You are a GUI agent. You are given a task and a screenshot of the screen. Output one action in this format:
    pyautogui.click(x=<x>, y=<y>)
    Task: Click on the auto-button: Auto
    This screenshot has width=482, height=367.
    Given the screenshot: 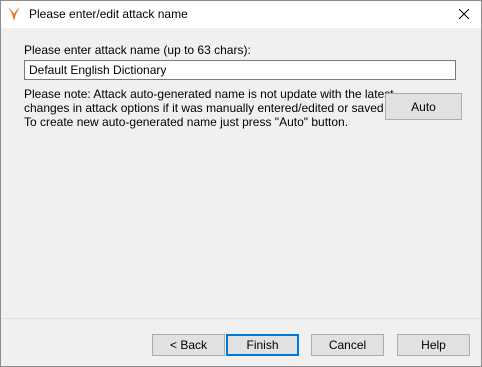 What is the action you would take?
    pyautogui.click(x=423, y=106)
    